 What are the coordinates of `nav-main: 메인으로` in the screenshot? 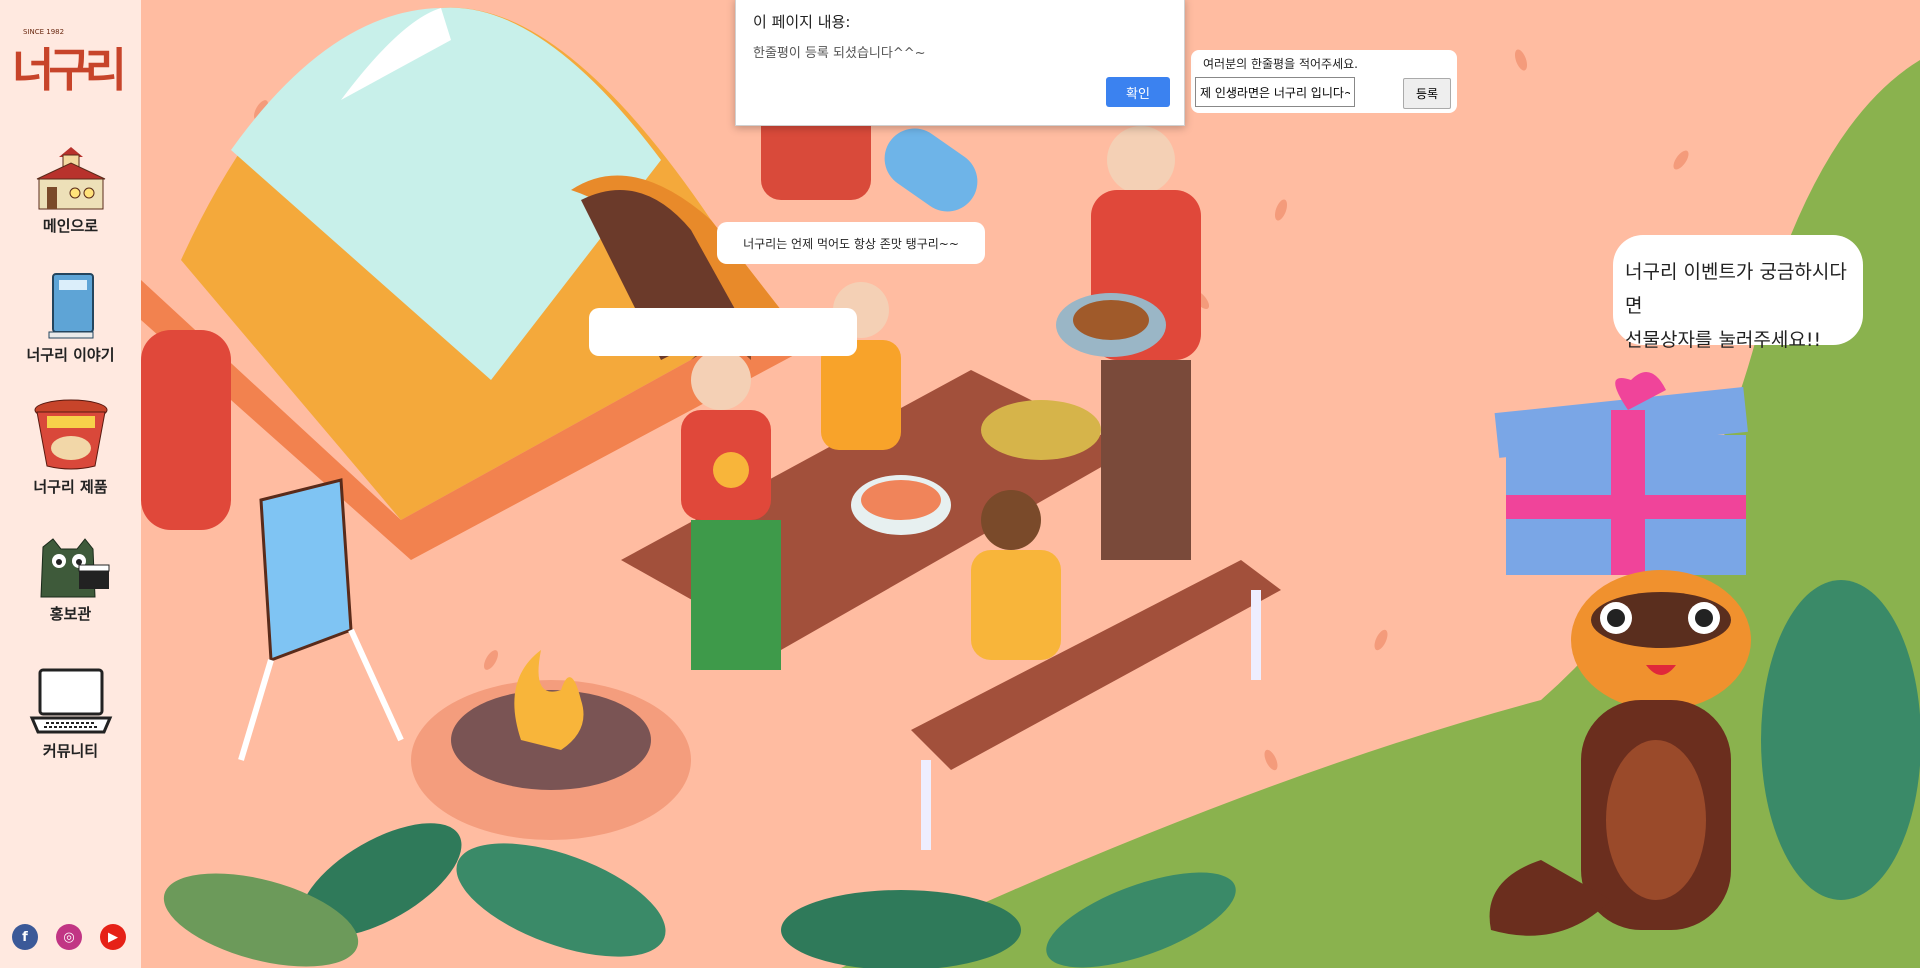 It's located at (70, 190).